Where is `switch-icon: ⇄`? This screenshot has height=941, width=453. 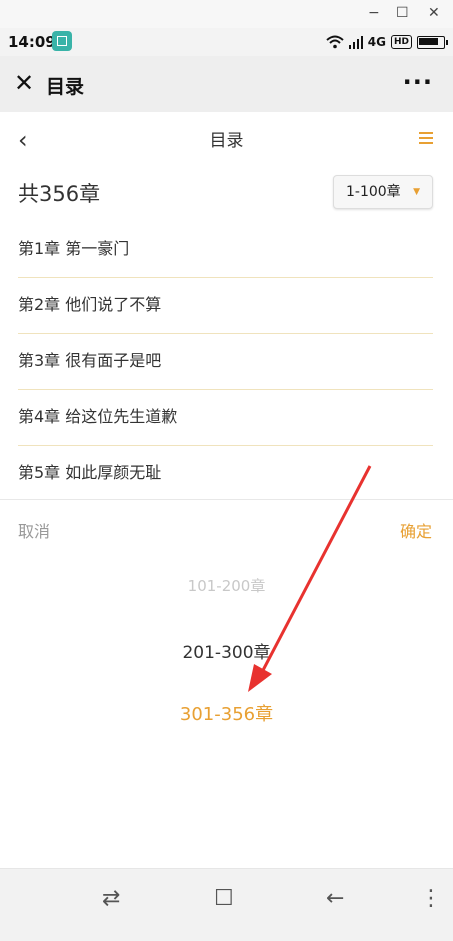 switch-icon: ⇄ is located at coordinates (111, 899).